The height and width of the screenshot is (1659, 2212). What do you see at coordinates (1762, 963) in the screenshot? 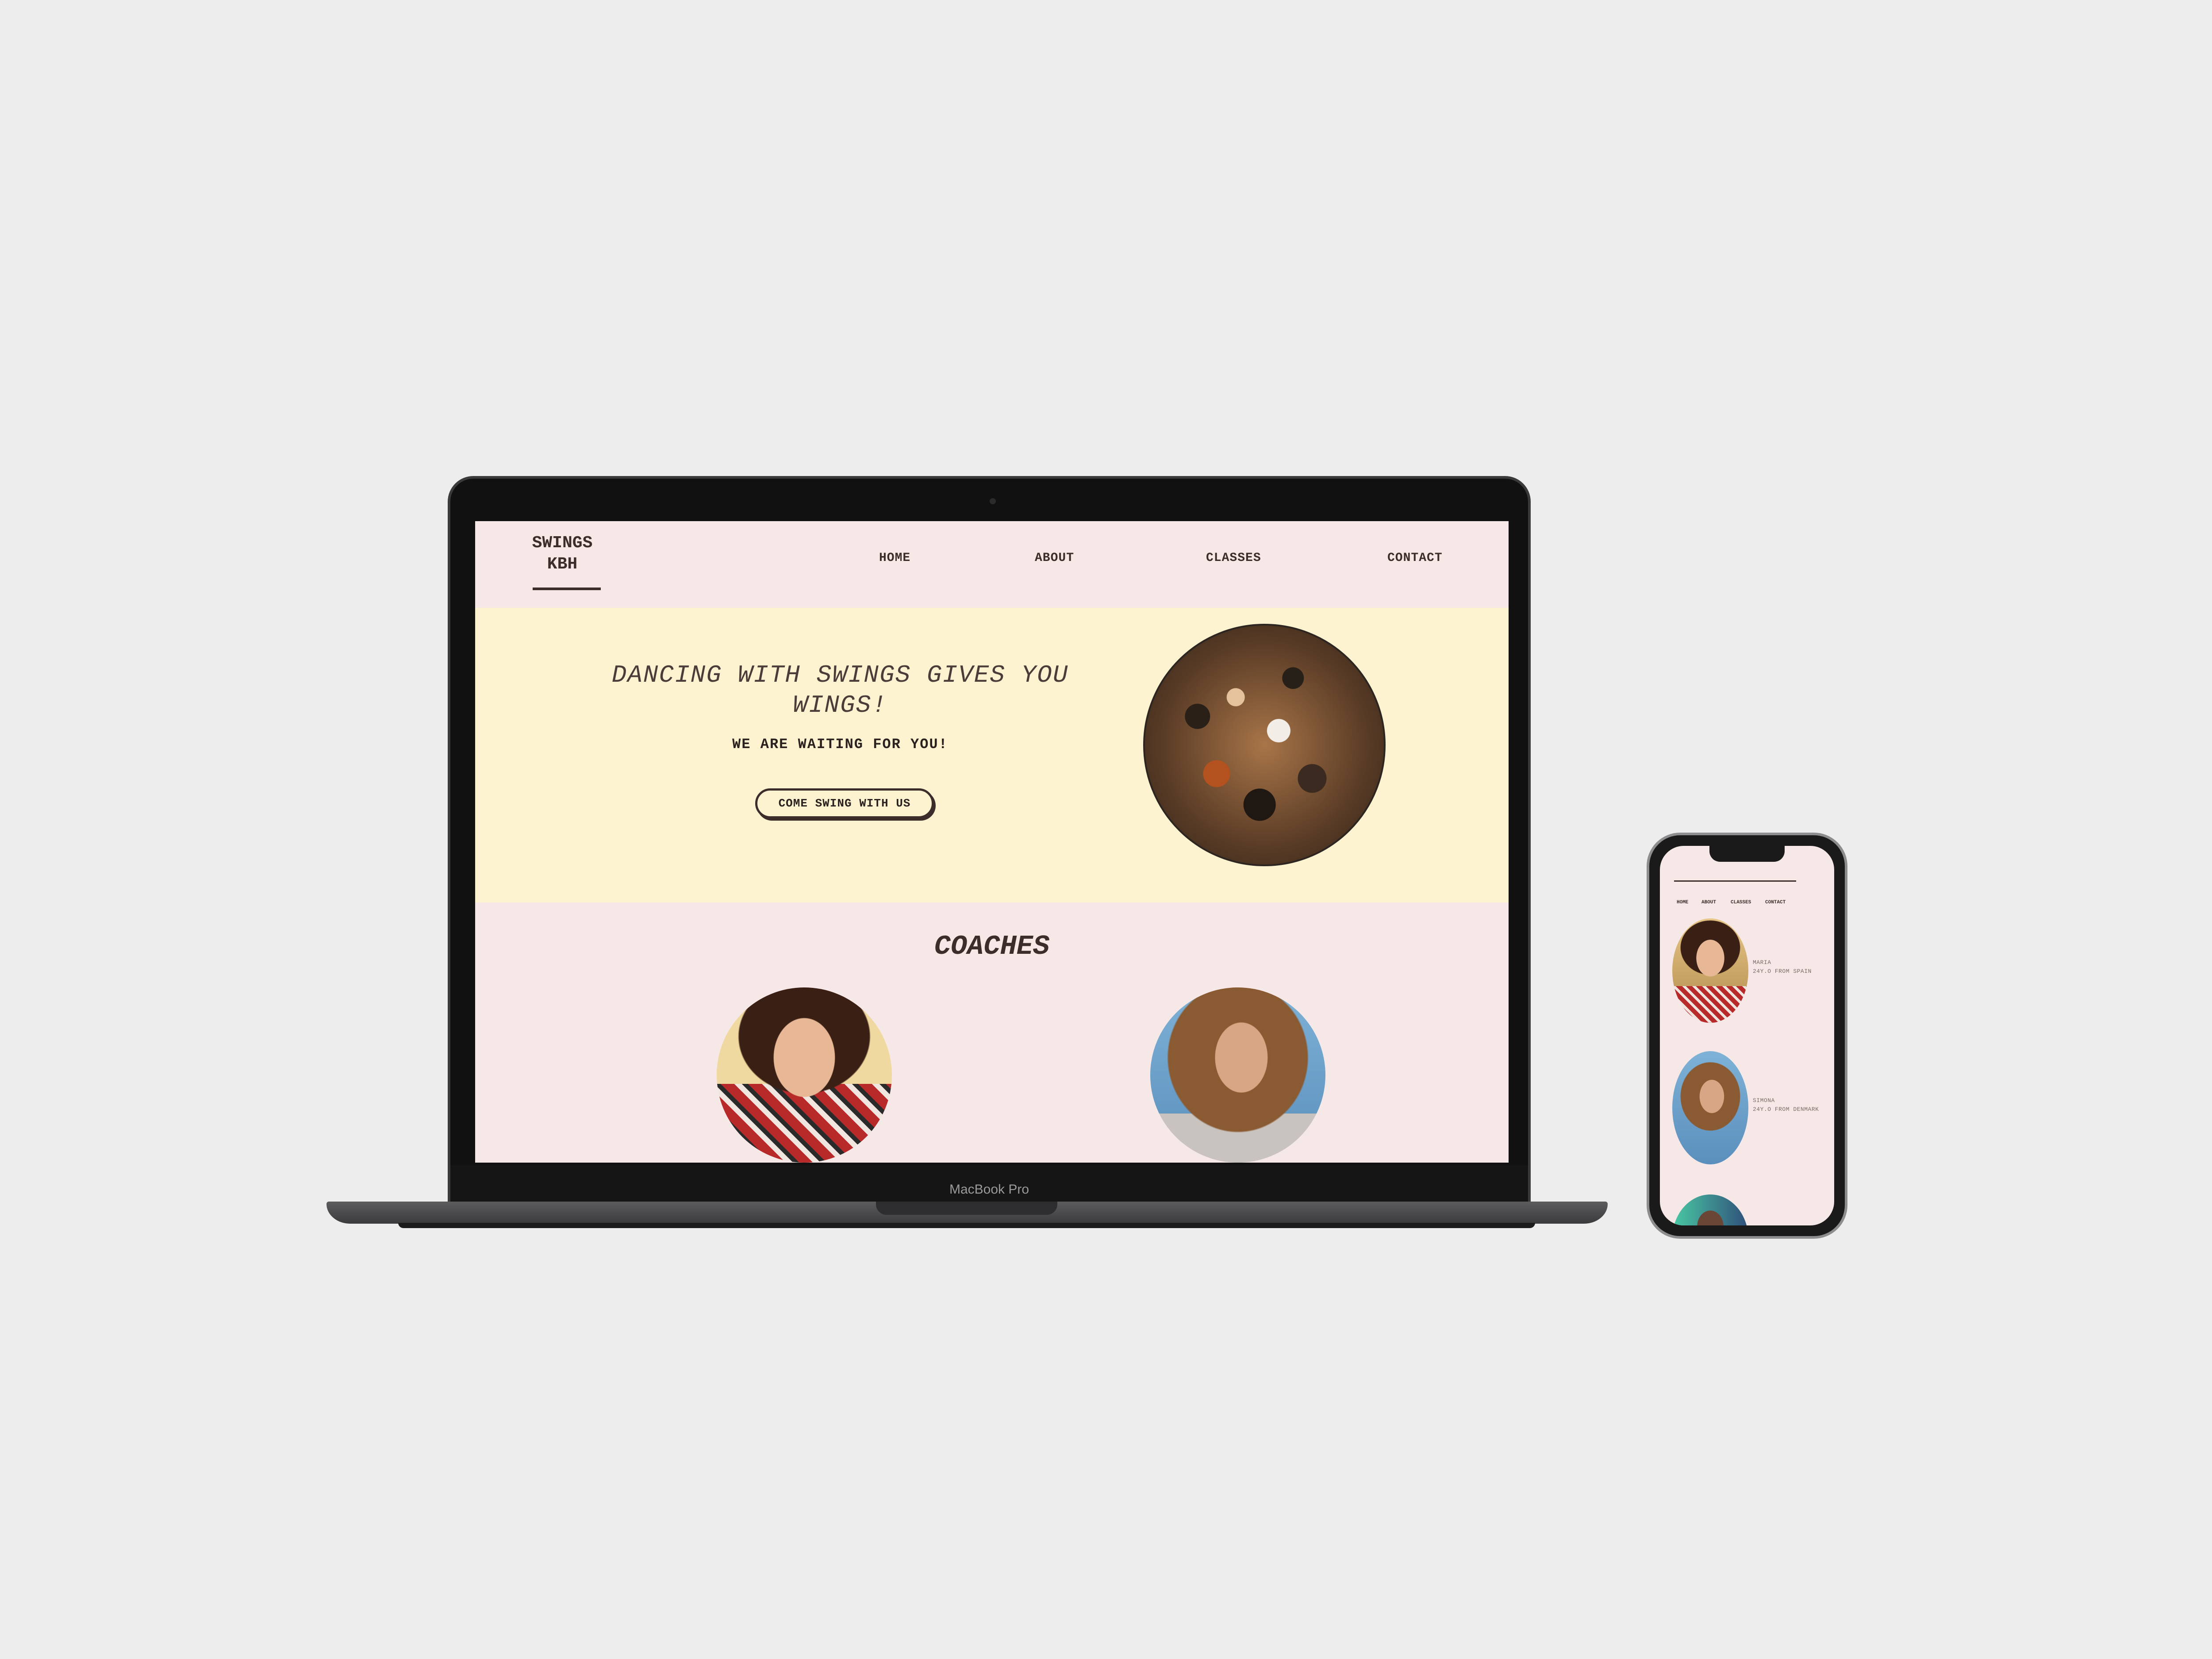
I see `mobile-coach-name-1: MARIA` at bounding box center [1762, 963].